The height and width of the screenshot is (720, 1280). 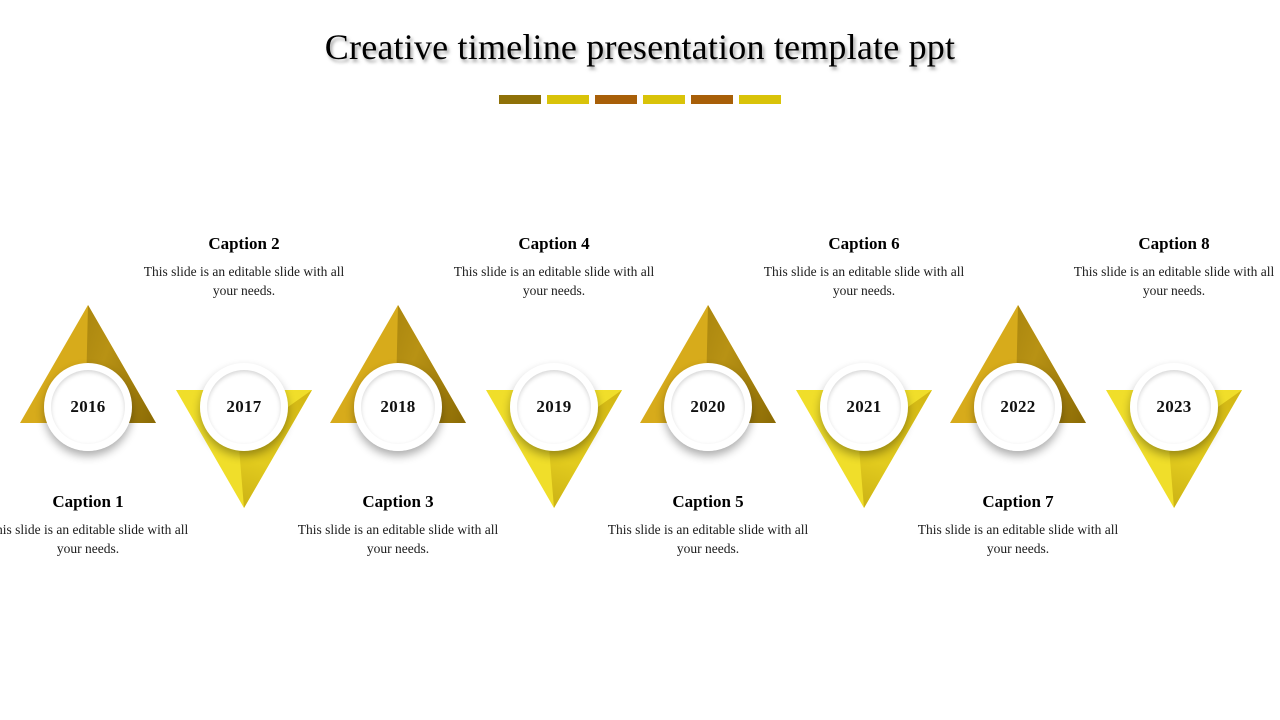 I want to click on year-badge-2022: 2022, so click(x=1018, y=407).